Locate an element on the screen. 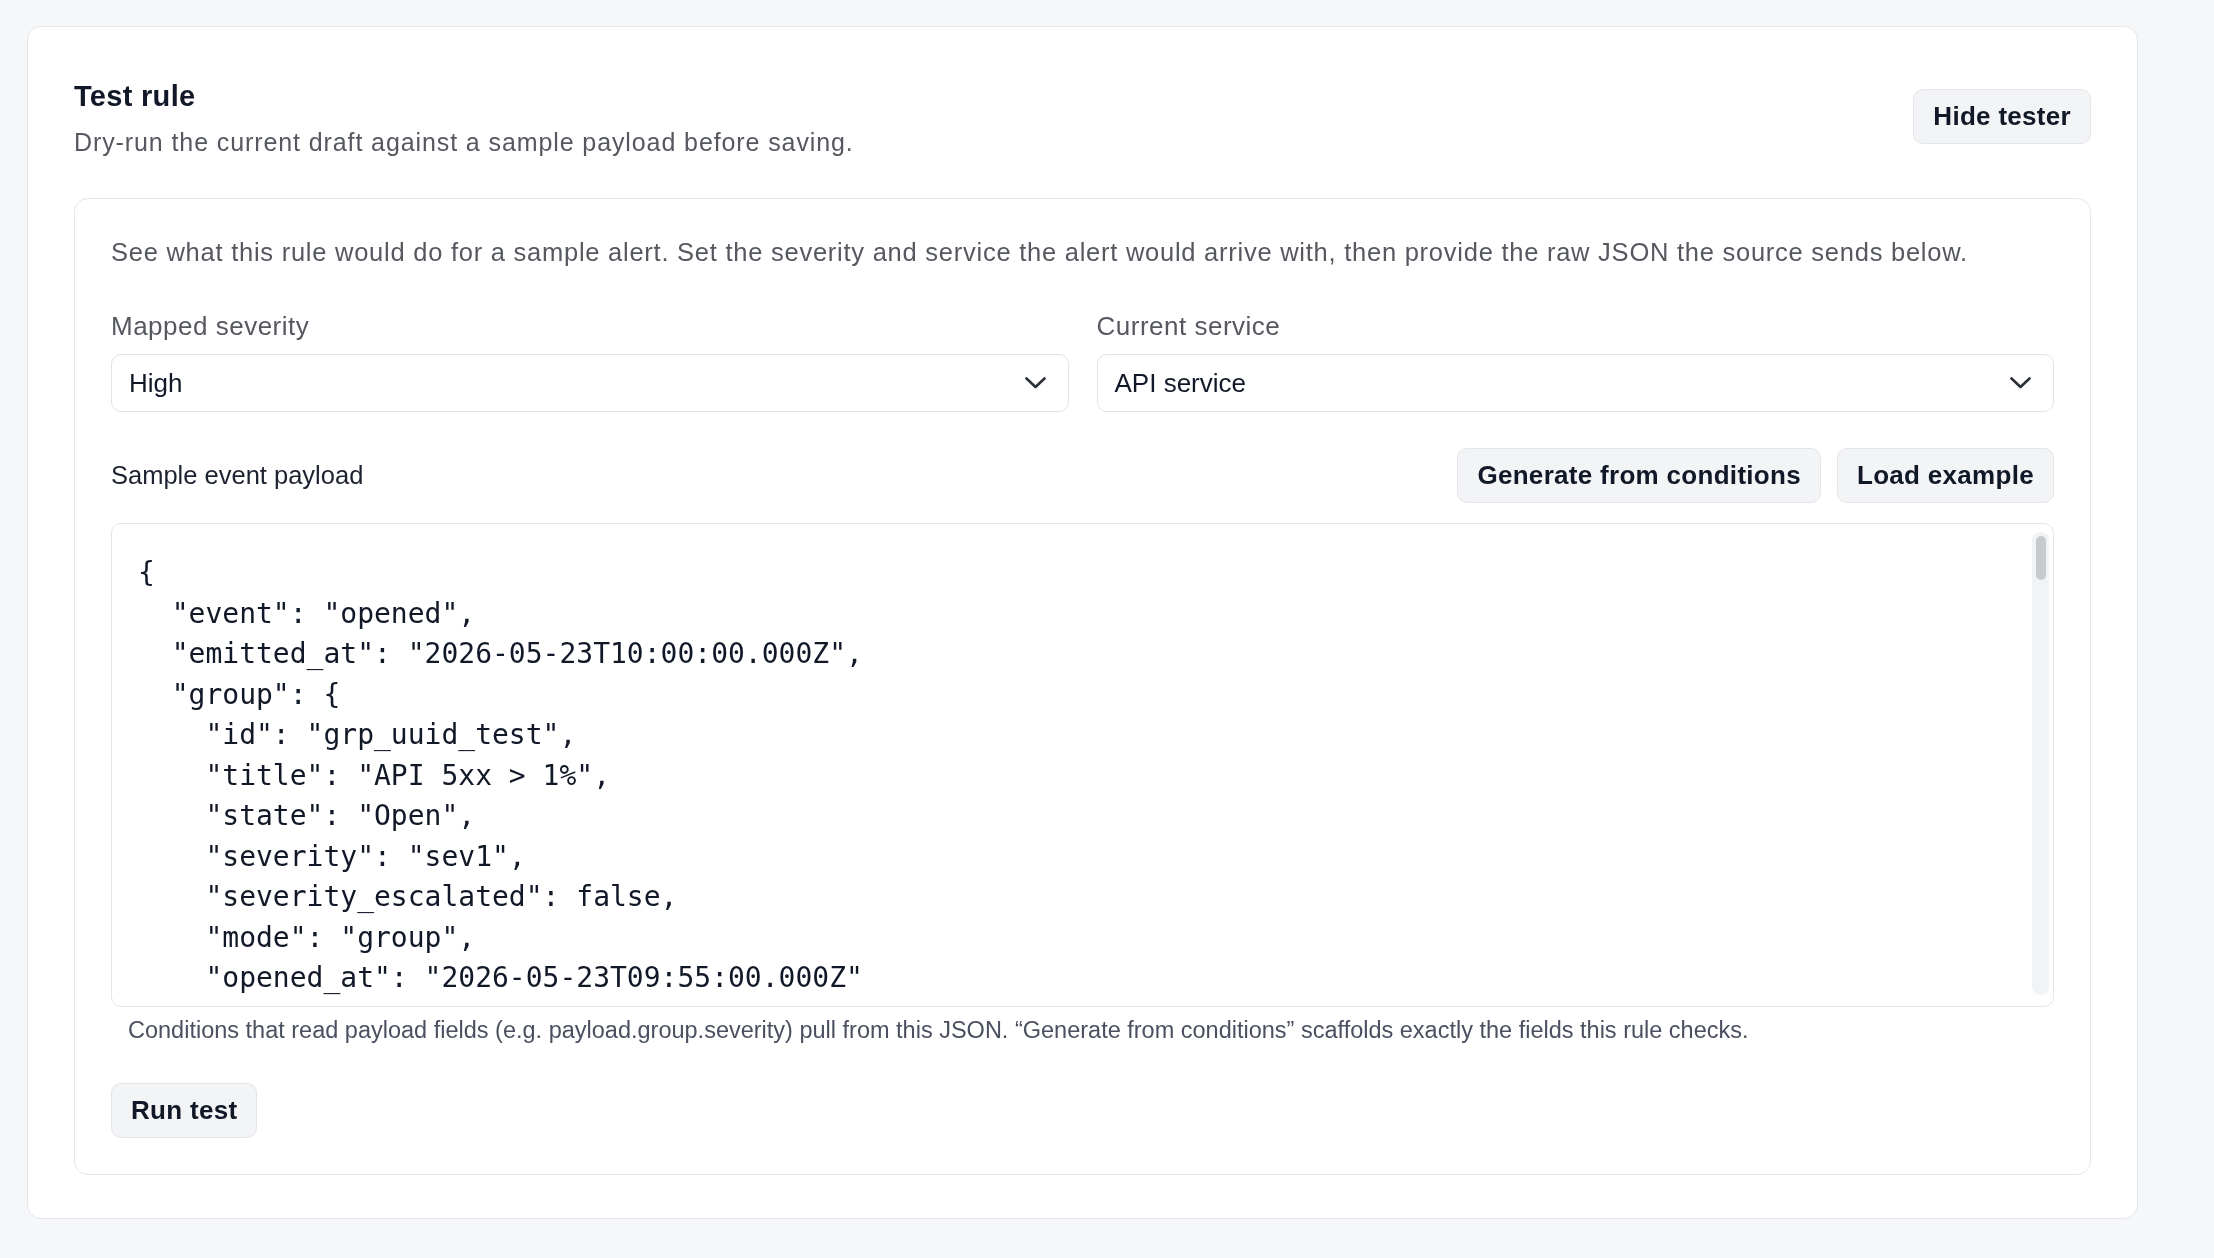  select-field: High is located at coordinates (590, 383).